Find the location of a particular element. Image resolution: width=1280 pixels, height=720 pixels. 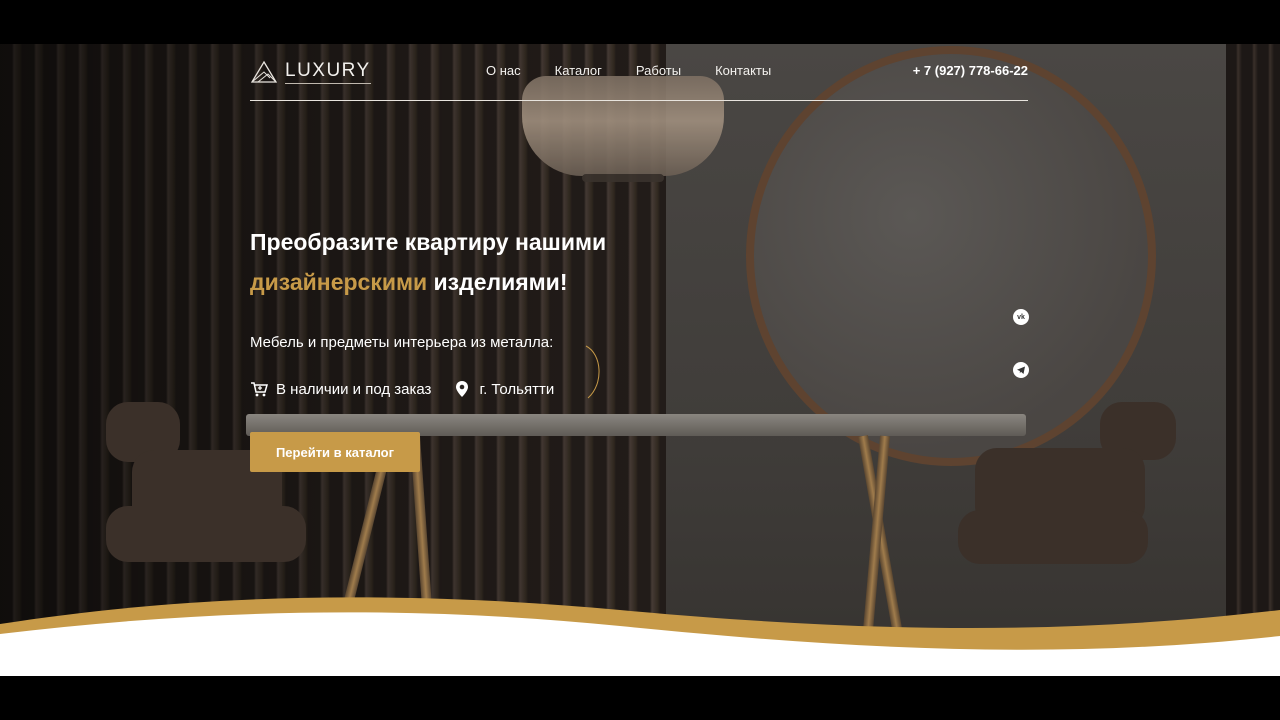

hero-features: В наличии и под заказ г. Тольятти is located at coordinates (402, 389).